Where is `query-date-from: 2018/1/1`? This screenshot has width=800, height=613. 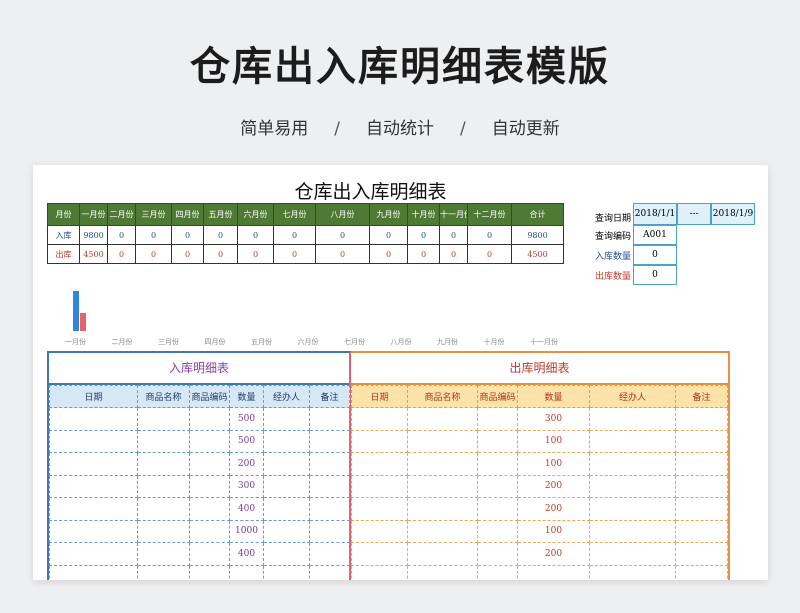 query-date-from: 2018/1/1 is located at coordinates (655, 214).